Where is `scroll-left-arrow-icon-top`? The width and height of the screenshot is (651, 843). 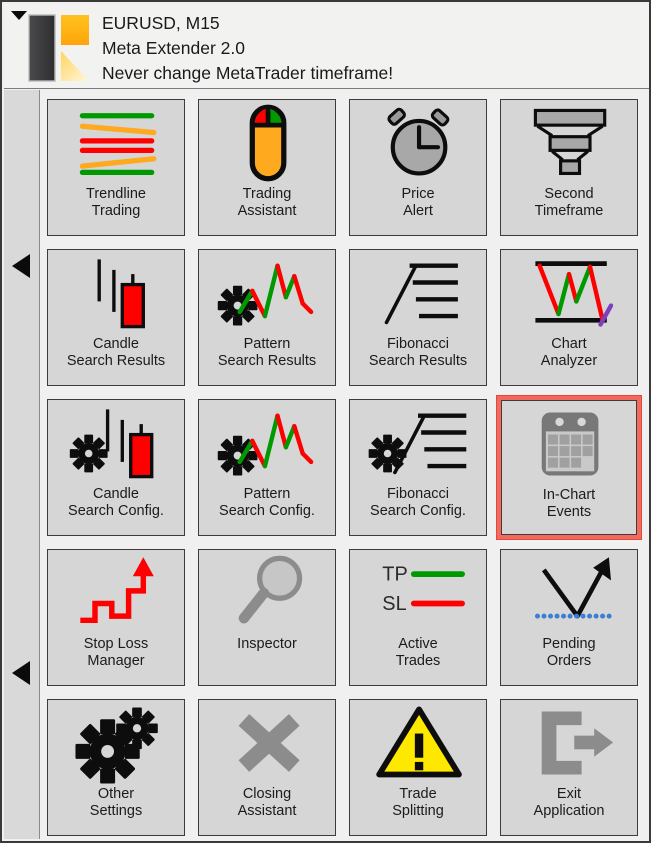
scroll-left-arrow-icon-top is located at coordinates (21, 266).